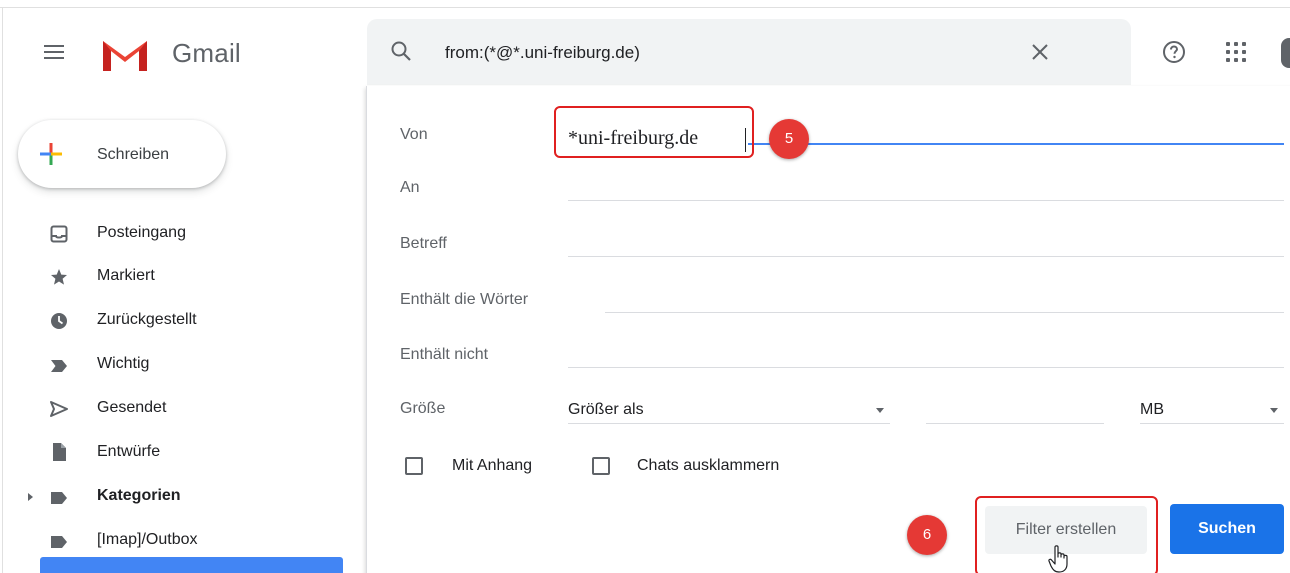 The width and height of the screenshot is (1290, 573). Describe the element at coordinates (1227, 529) in the screenshot. I see `search-button: Suchen` at that location.